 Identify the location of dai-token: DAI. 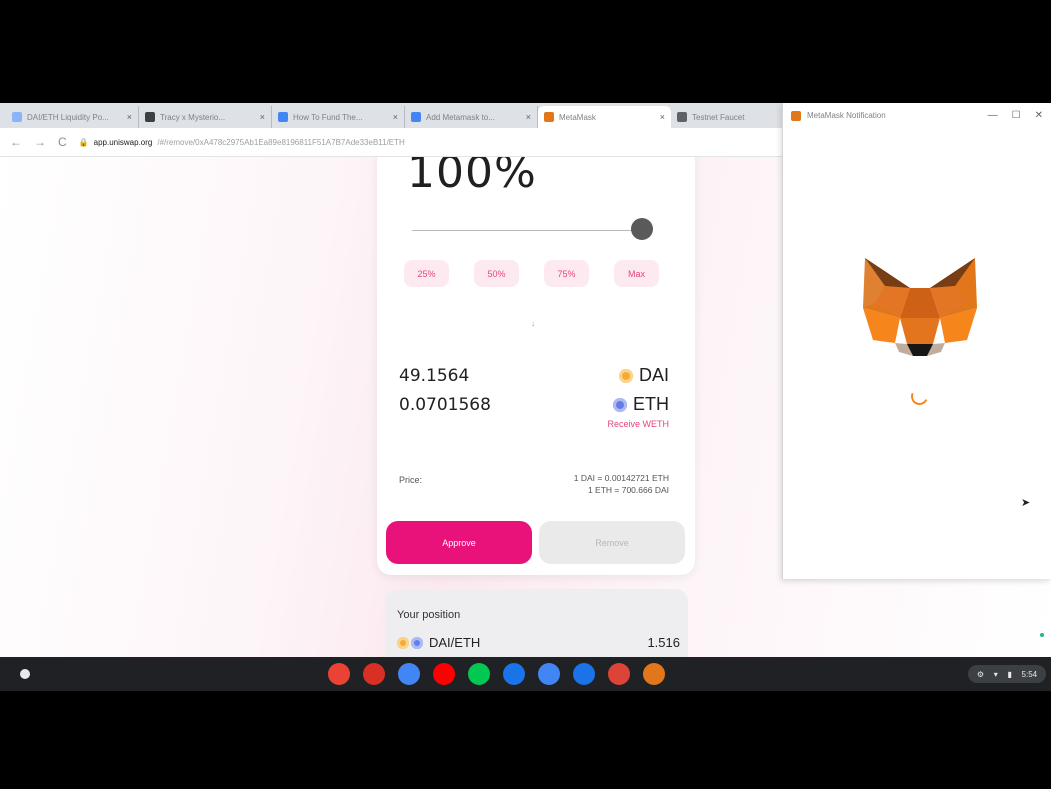
(643, 375).